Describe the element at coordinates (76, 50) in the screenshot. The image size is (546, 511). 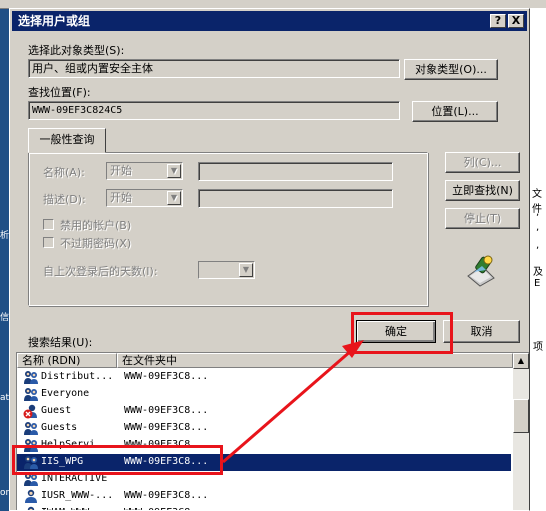
I see `object-type-label: 选择此对象类型(S):` at that location.